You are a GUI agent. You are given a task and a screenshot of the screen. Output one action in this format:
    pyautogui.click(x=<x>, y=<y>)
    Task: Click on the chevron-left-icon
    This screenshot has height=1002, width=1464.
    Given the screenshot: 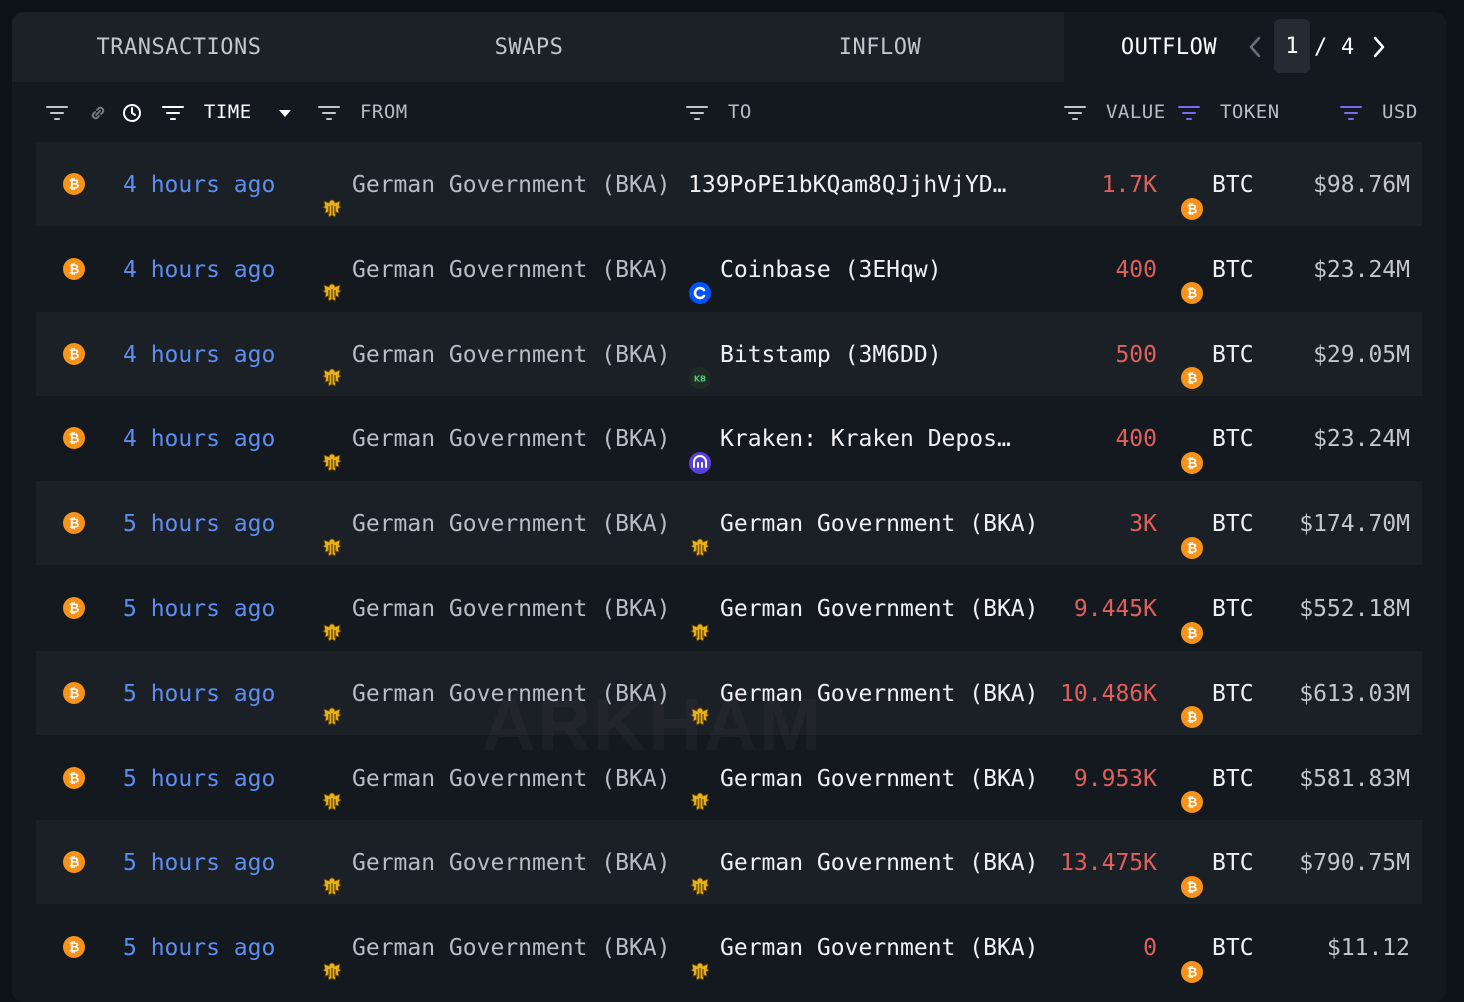 What is the action you would take?
    pyautogui.click(x=1256, y=47)
    